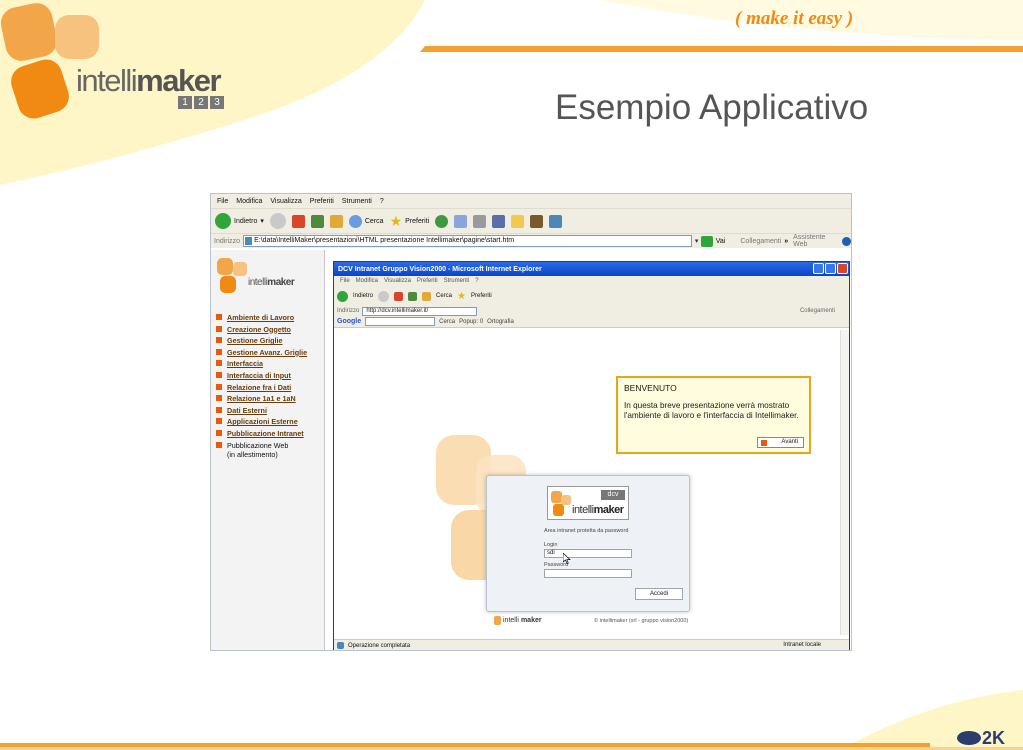 The width and height of the screenshot is (1023, 750). I want to click on menu-tools: Strumenti, so click(357, 201).